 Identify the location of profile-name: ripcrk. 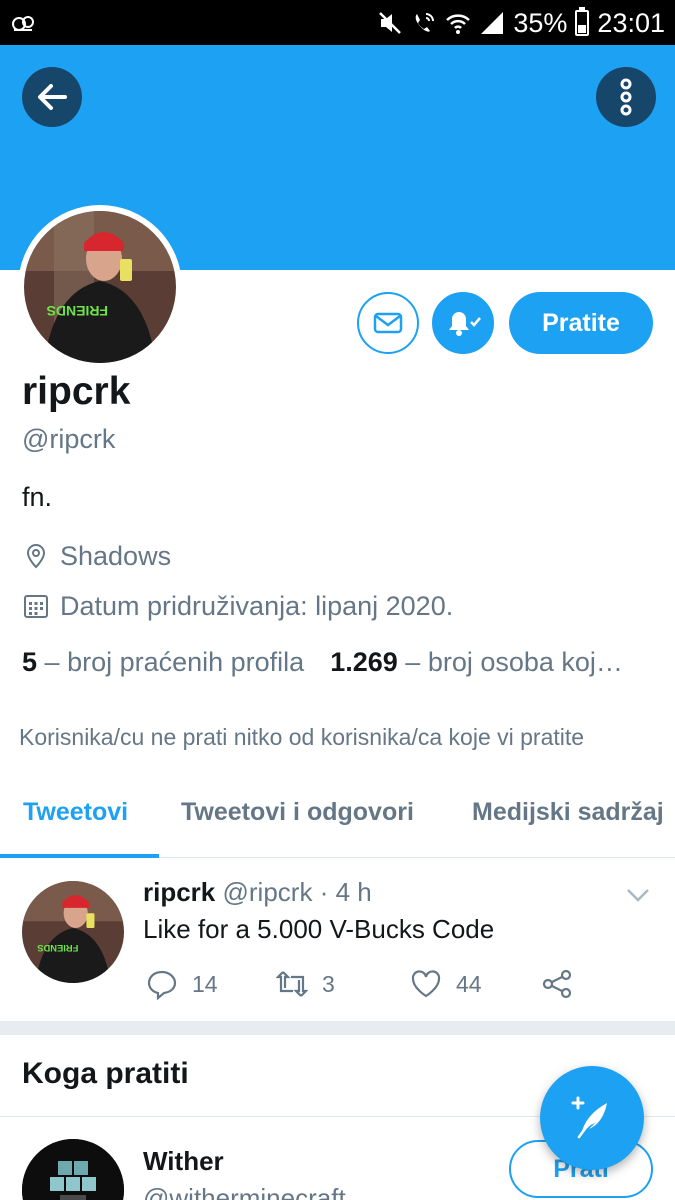
(76, 391).